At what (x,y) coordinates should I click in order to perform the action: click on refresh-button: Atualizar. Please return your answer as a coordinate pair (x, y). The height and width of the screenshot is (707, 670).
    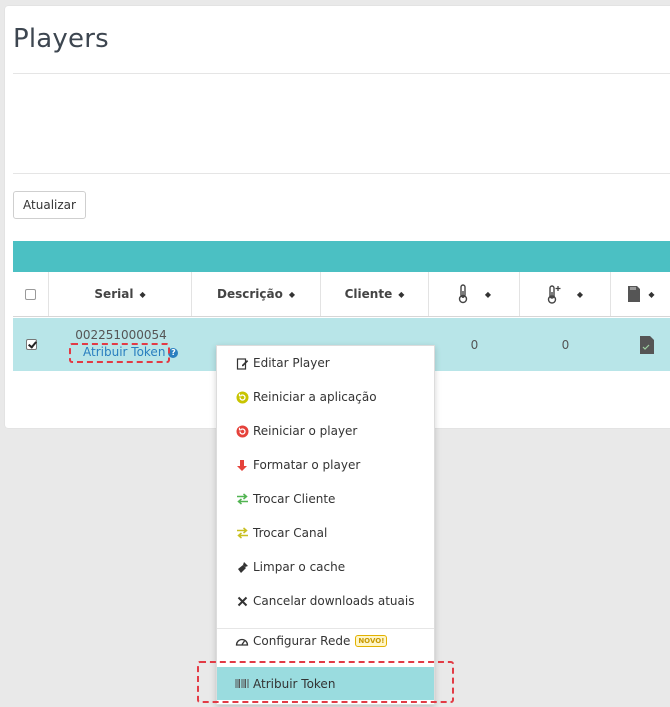
    Looking at the image, I should click on (49, 205).